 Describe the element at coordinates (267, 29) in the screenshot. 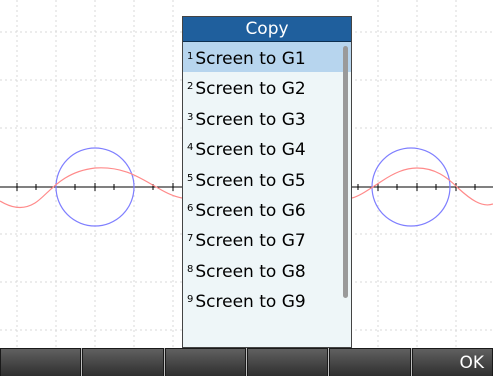

I see `menu-title: Copy` at that location.